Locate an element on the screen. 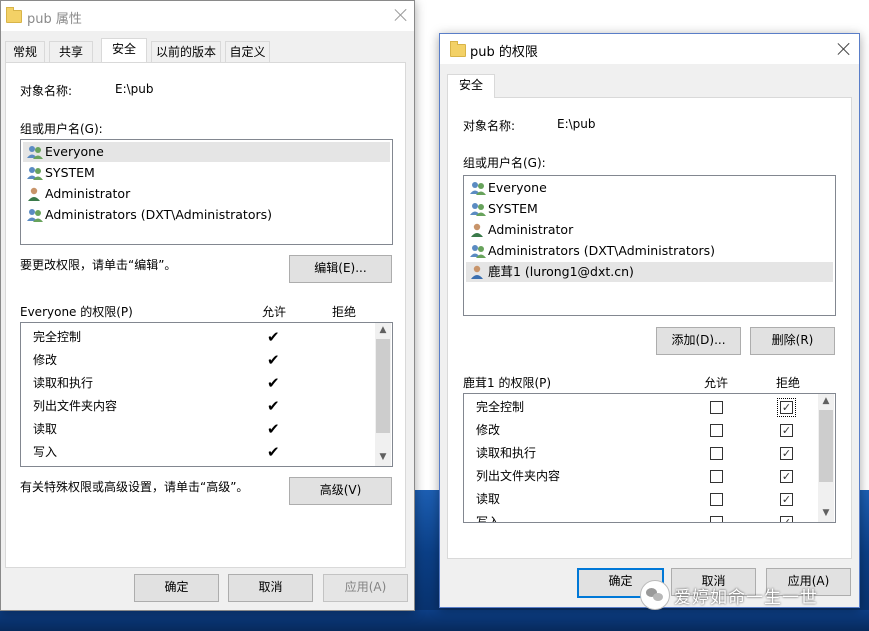 The image size is (869, 631). watermark-text: 爱婷如命一生一世 is located at coordinates (746, 598).